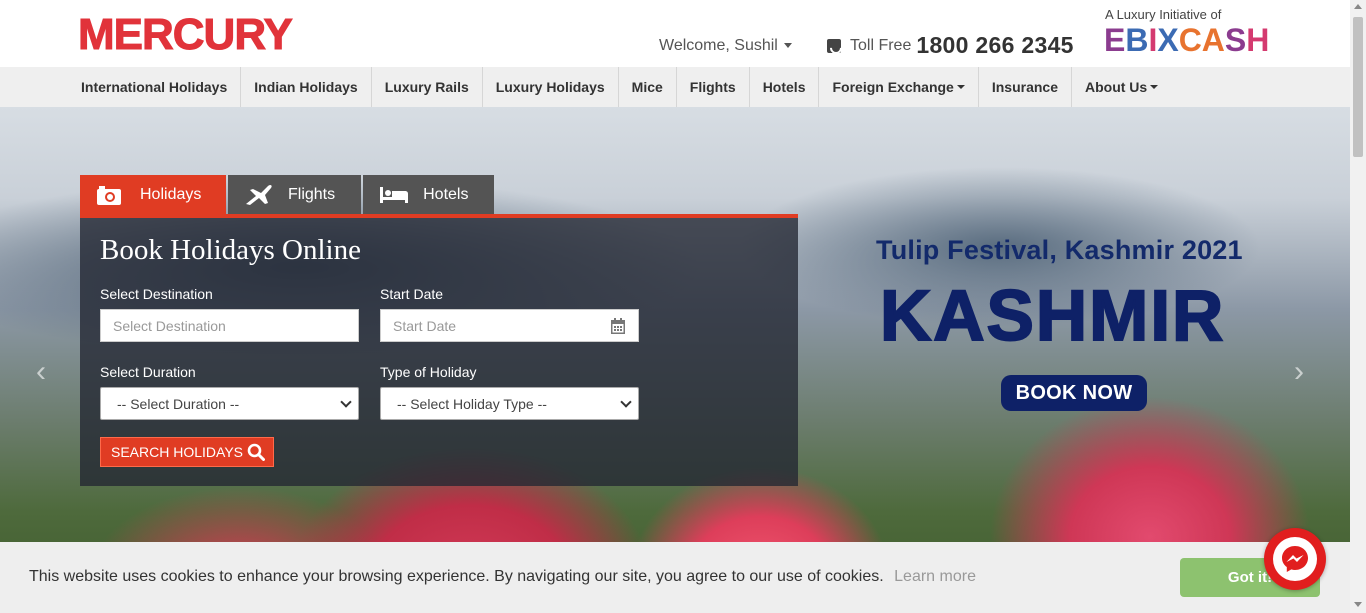  What do you see at coordinates (446, 194) in the screenshot?
I see `tab-hotels-label: Hotels` at bounding box center [446, 194].